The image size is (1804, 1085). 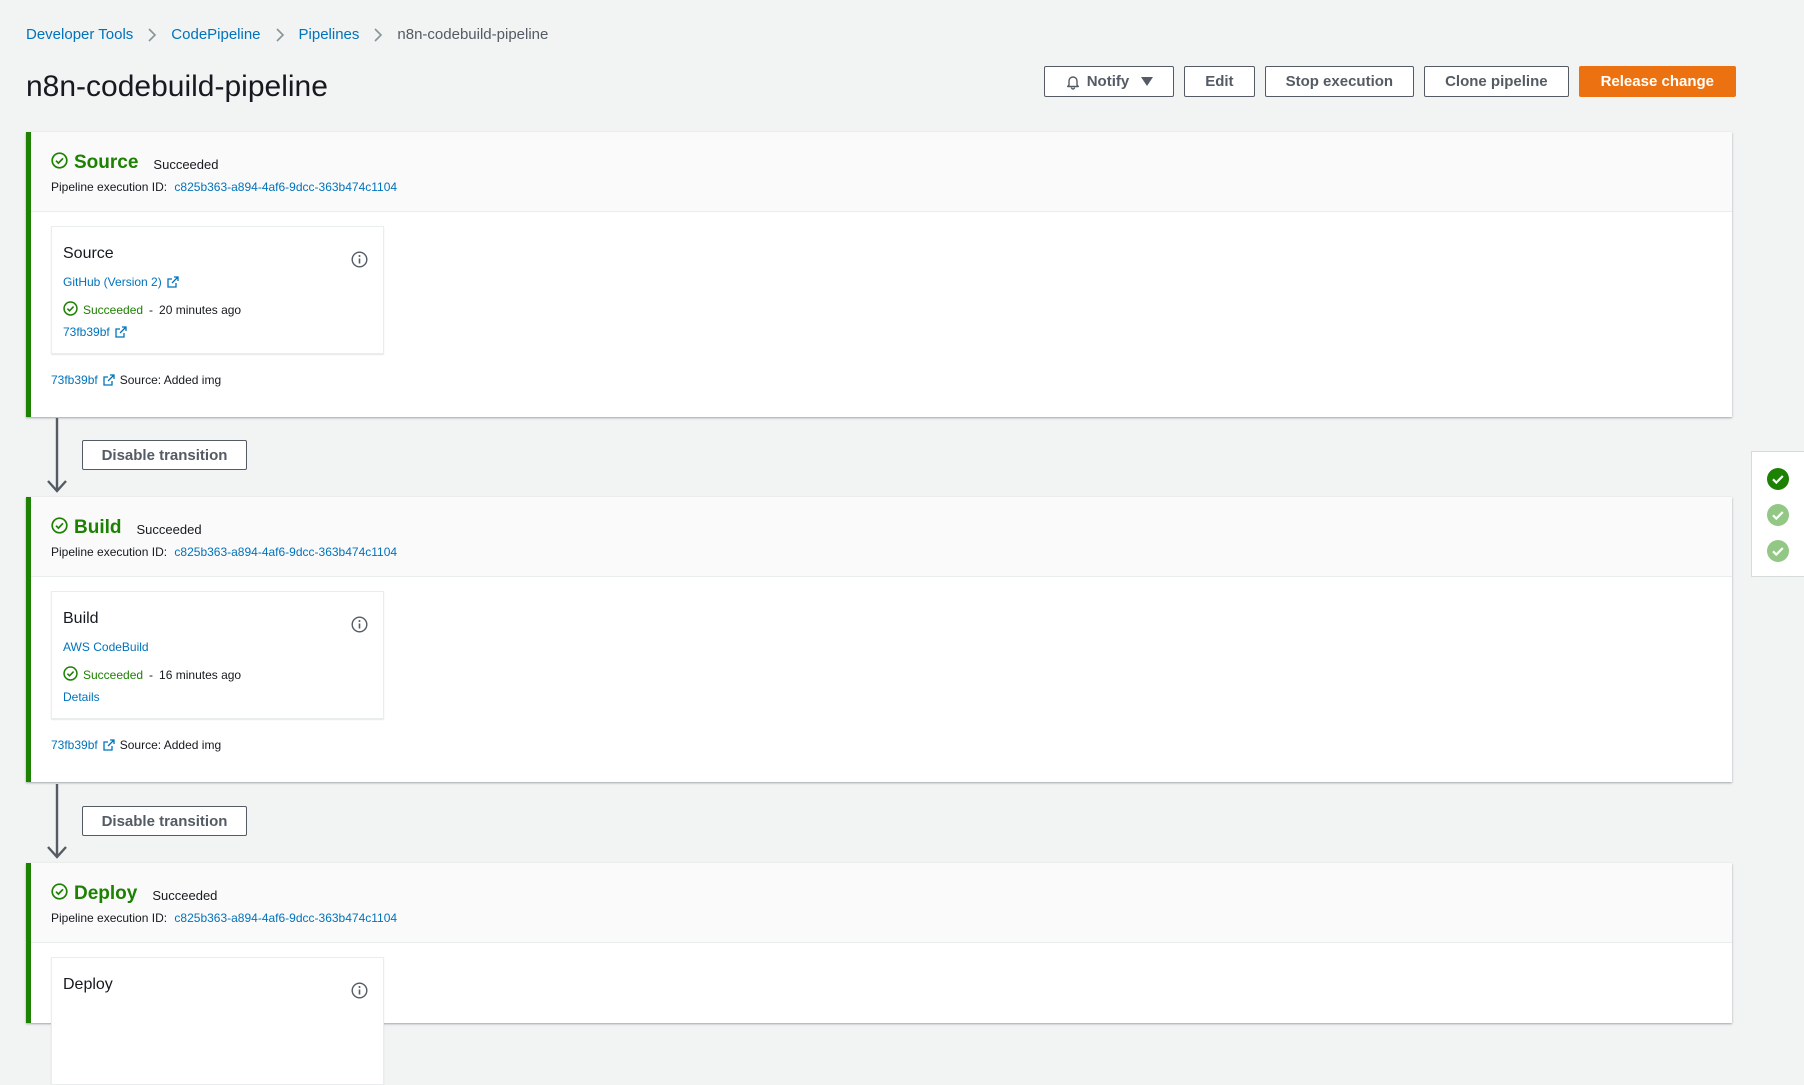 What do you see at coordinates (329, 34) in the screenshot?
I see `breadcrumb-pipelines: Pipelines` at bounding box center [329, 34].